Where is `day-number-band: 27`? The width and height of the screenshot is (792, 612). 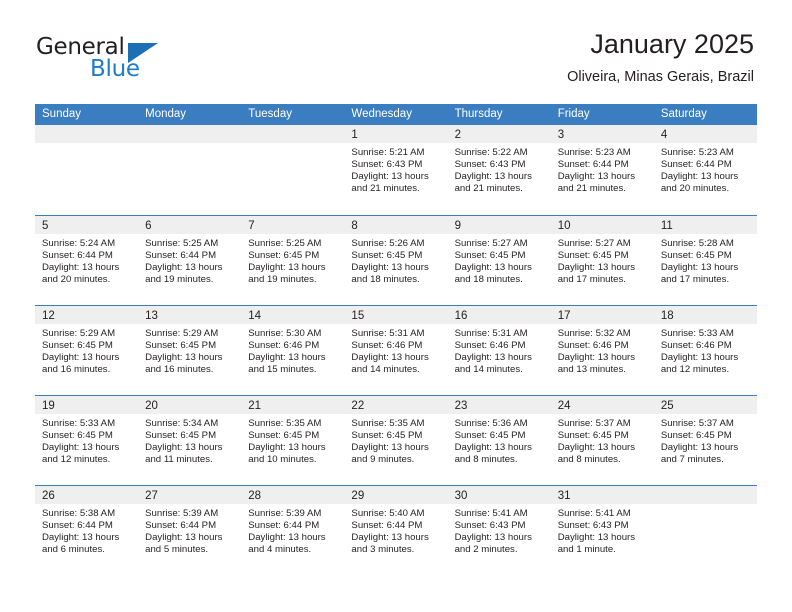
day-number-band: 27 is located at coordinates (190, 495).